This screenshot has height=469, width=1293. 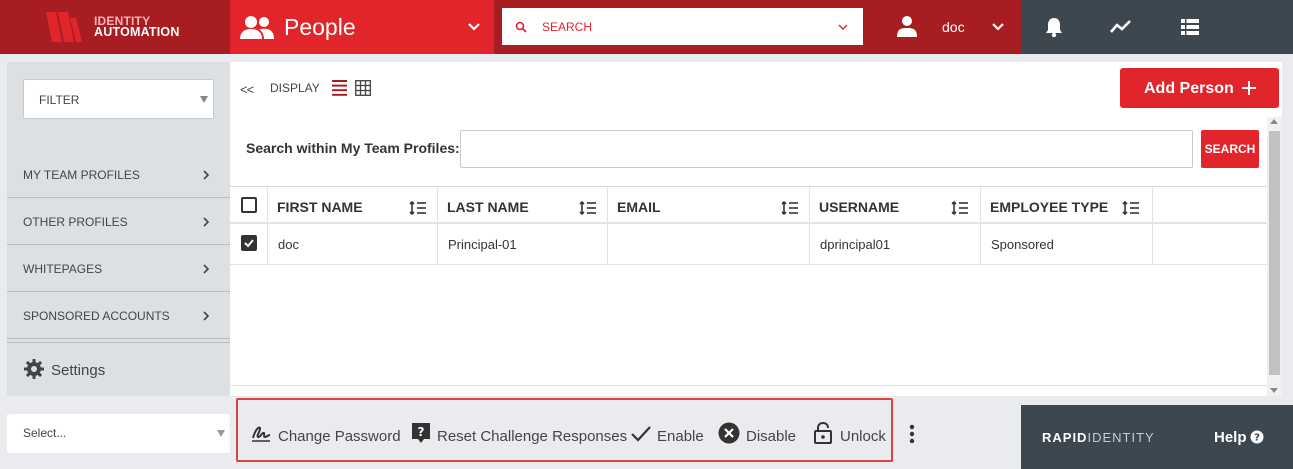 I want to click on close-circle-icon, so click(x=729, y=433).